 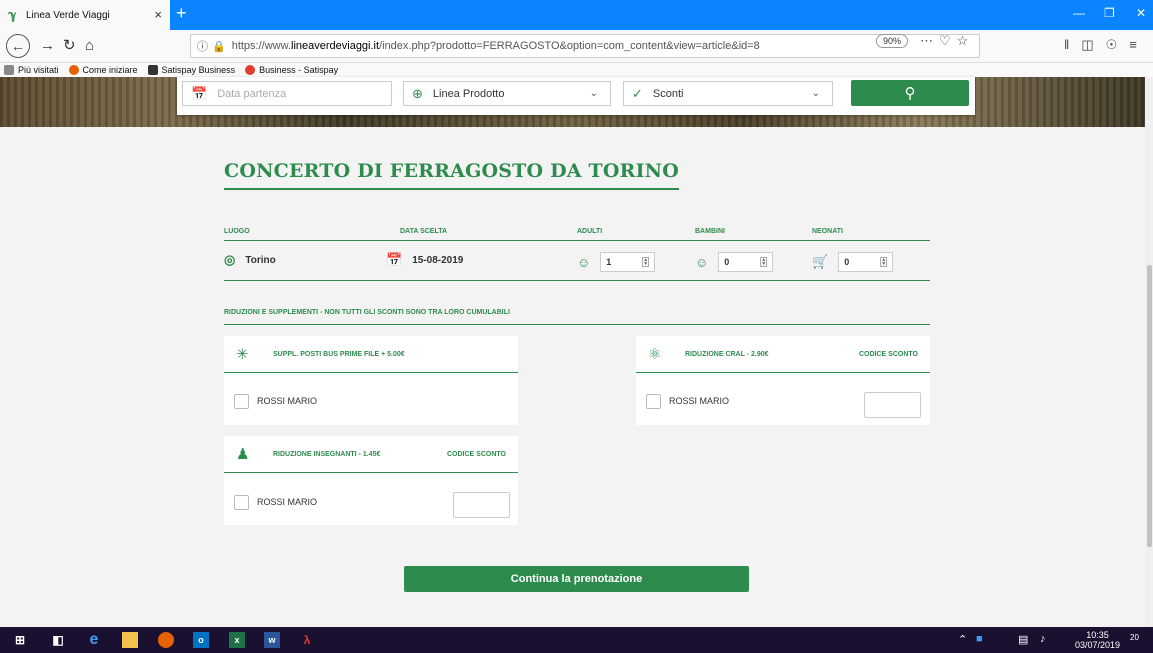 What do you see at coordinates (451, 175) in the screenshot?
I see `page-title: CONCERTO DI FERRAGOSTO DA TORINO` at bounding box center [451, 175].